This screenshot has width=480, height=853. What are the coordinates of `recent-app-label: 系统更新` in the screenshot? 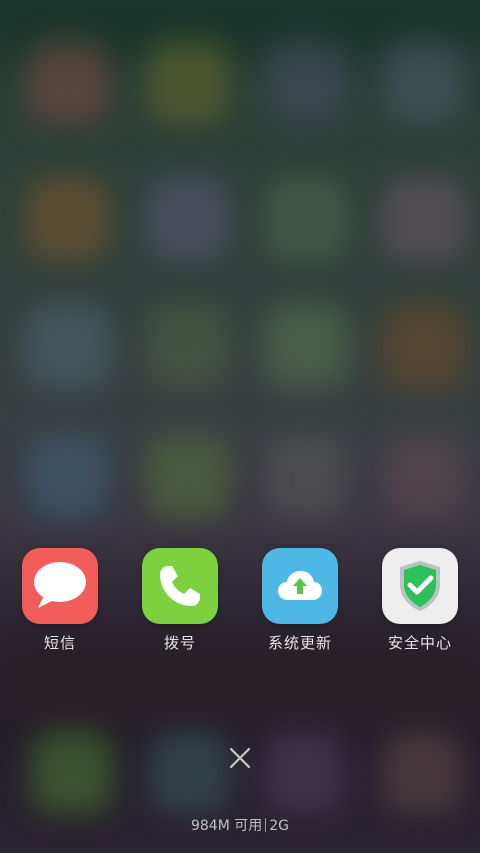 It's located at (299, 643).